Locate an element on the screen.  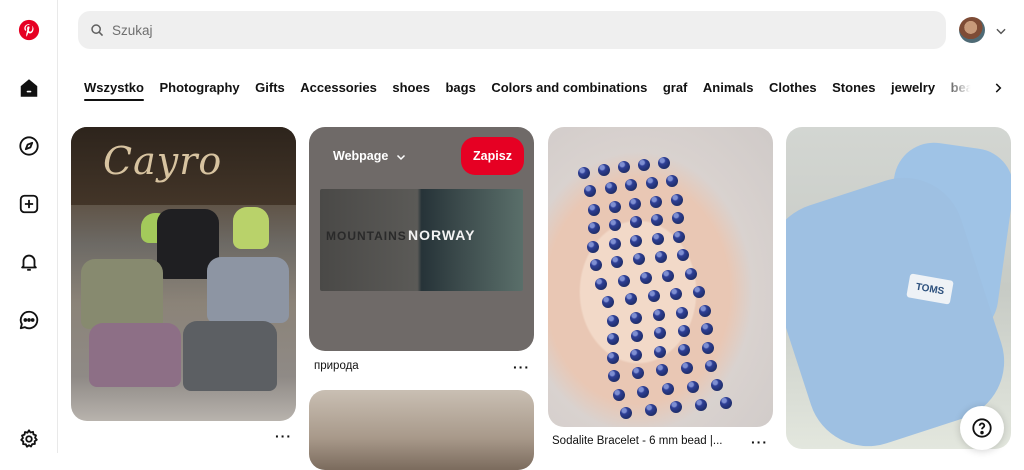
home-icon is located at coordinates (29, 88).